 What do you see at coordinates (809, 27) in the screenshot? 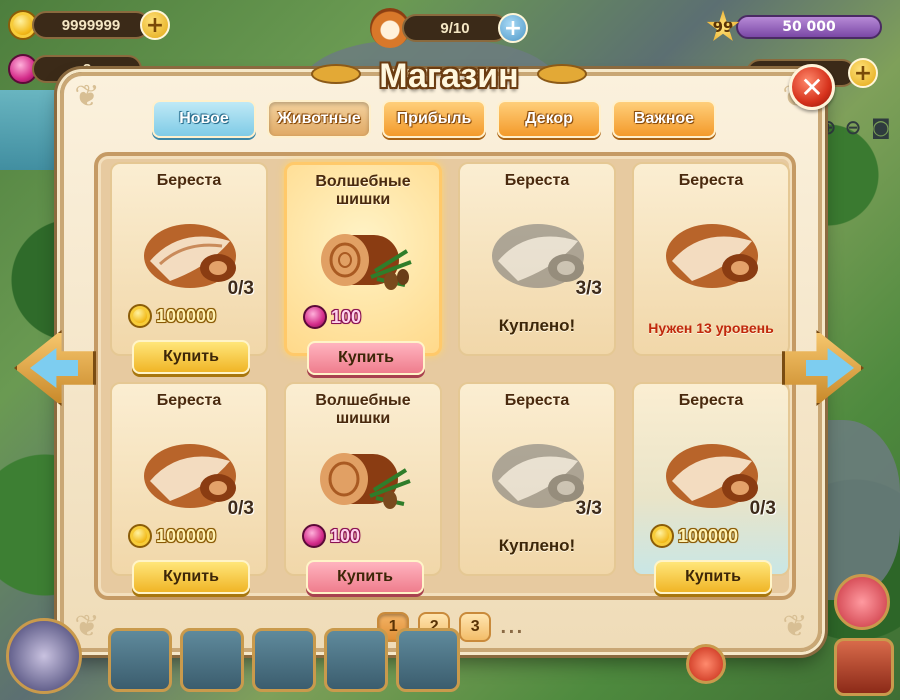
I see `xp-bar: 50 000` at bounding box center [809, 27].